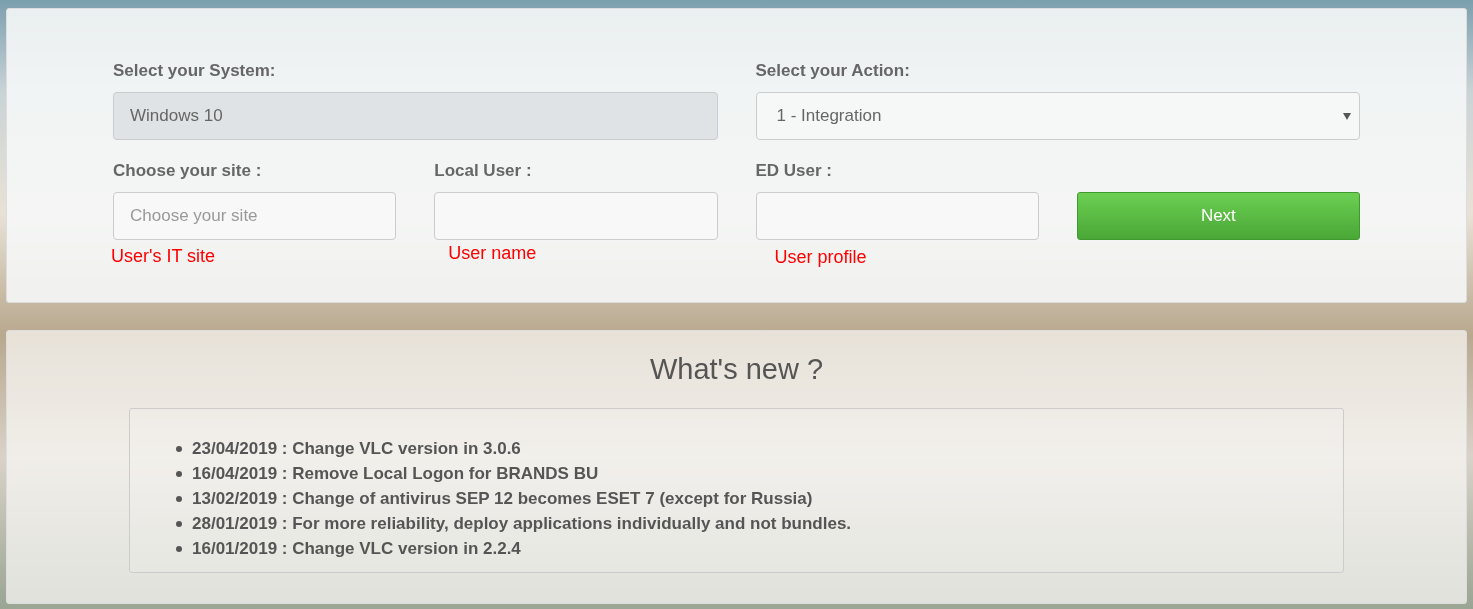  What do you see at coordinates (187, 171) in the screenshot?
I see `field-label: Choose your site :` at bounding box center [187, 171].